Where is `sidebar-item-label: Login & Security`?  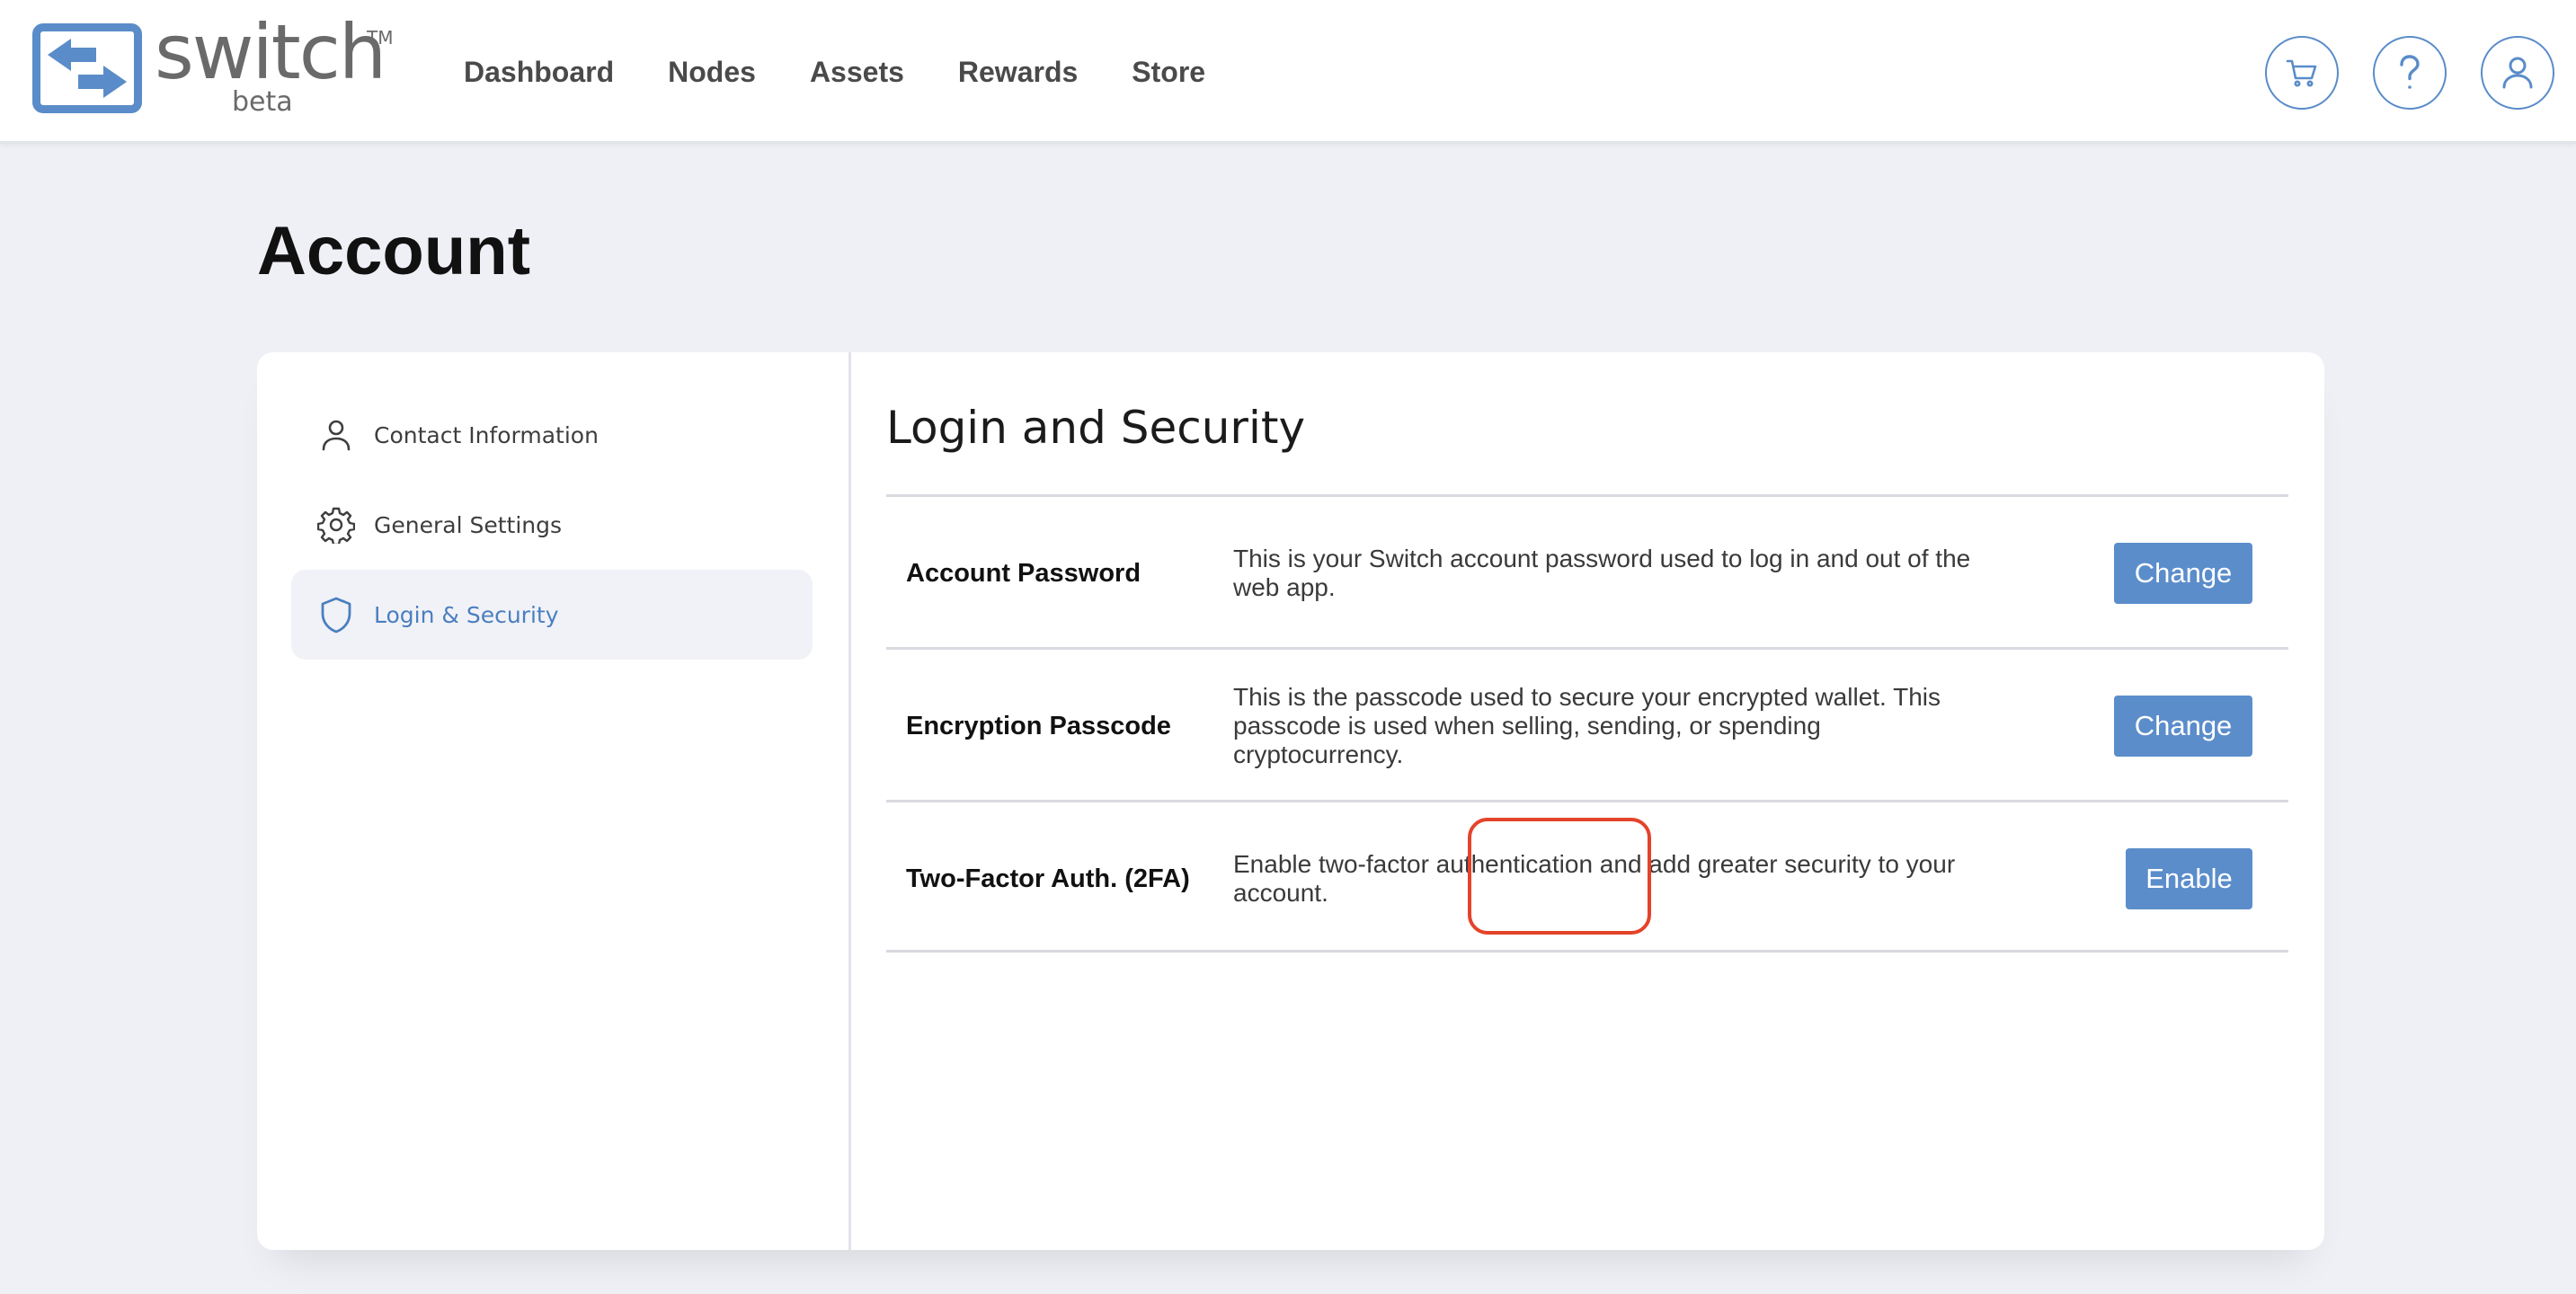
sidebar-item-label: Login & Security is located at coordinates (466, 614).